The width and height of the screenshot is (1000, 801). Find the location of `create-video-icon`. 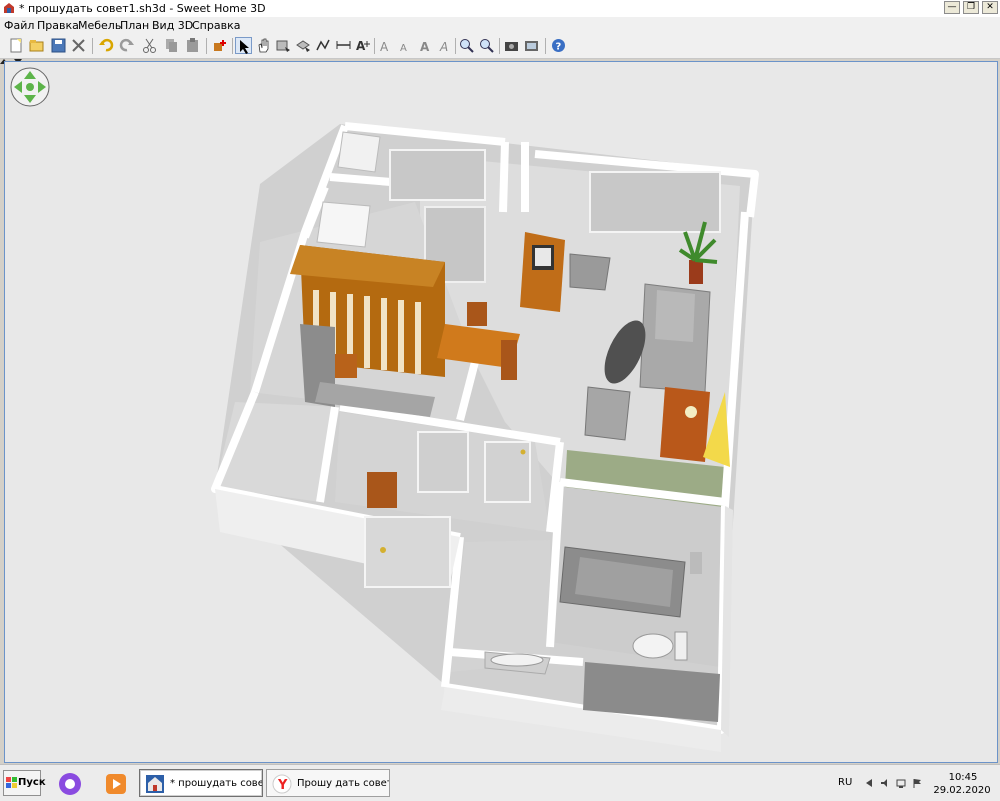

create-video-icon is located at coordinates (531, 45).